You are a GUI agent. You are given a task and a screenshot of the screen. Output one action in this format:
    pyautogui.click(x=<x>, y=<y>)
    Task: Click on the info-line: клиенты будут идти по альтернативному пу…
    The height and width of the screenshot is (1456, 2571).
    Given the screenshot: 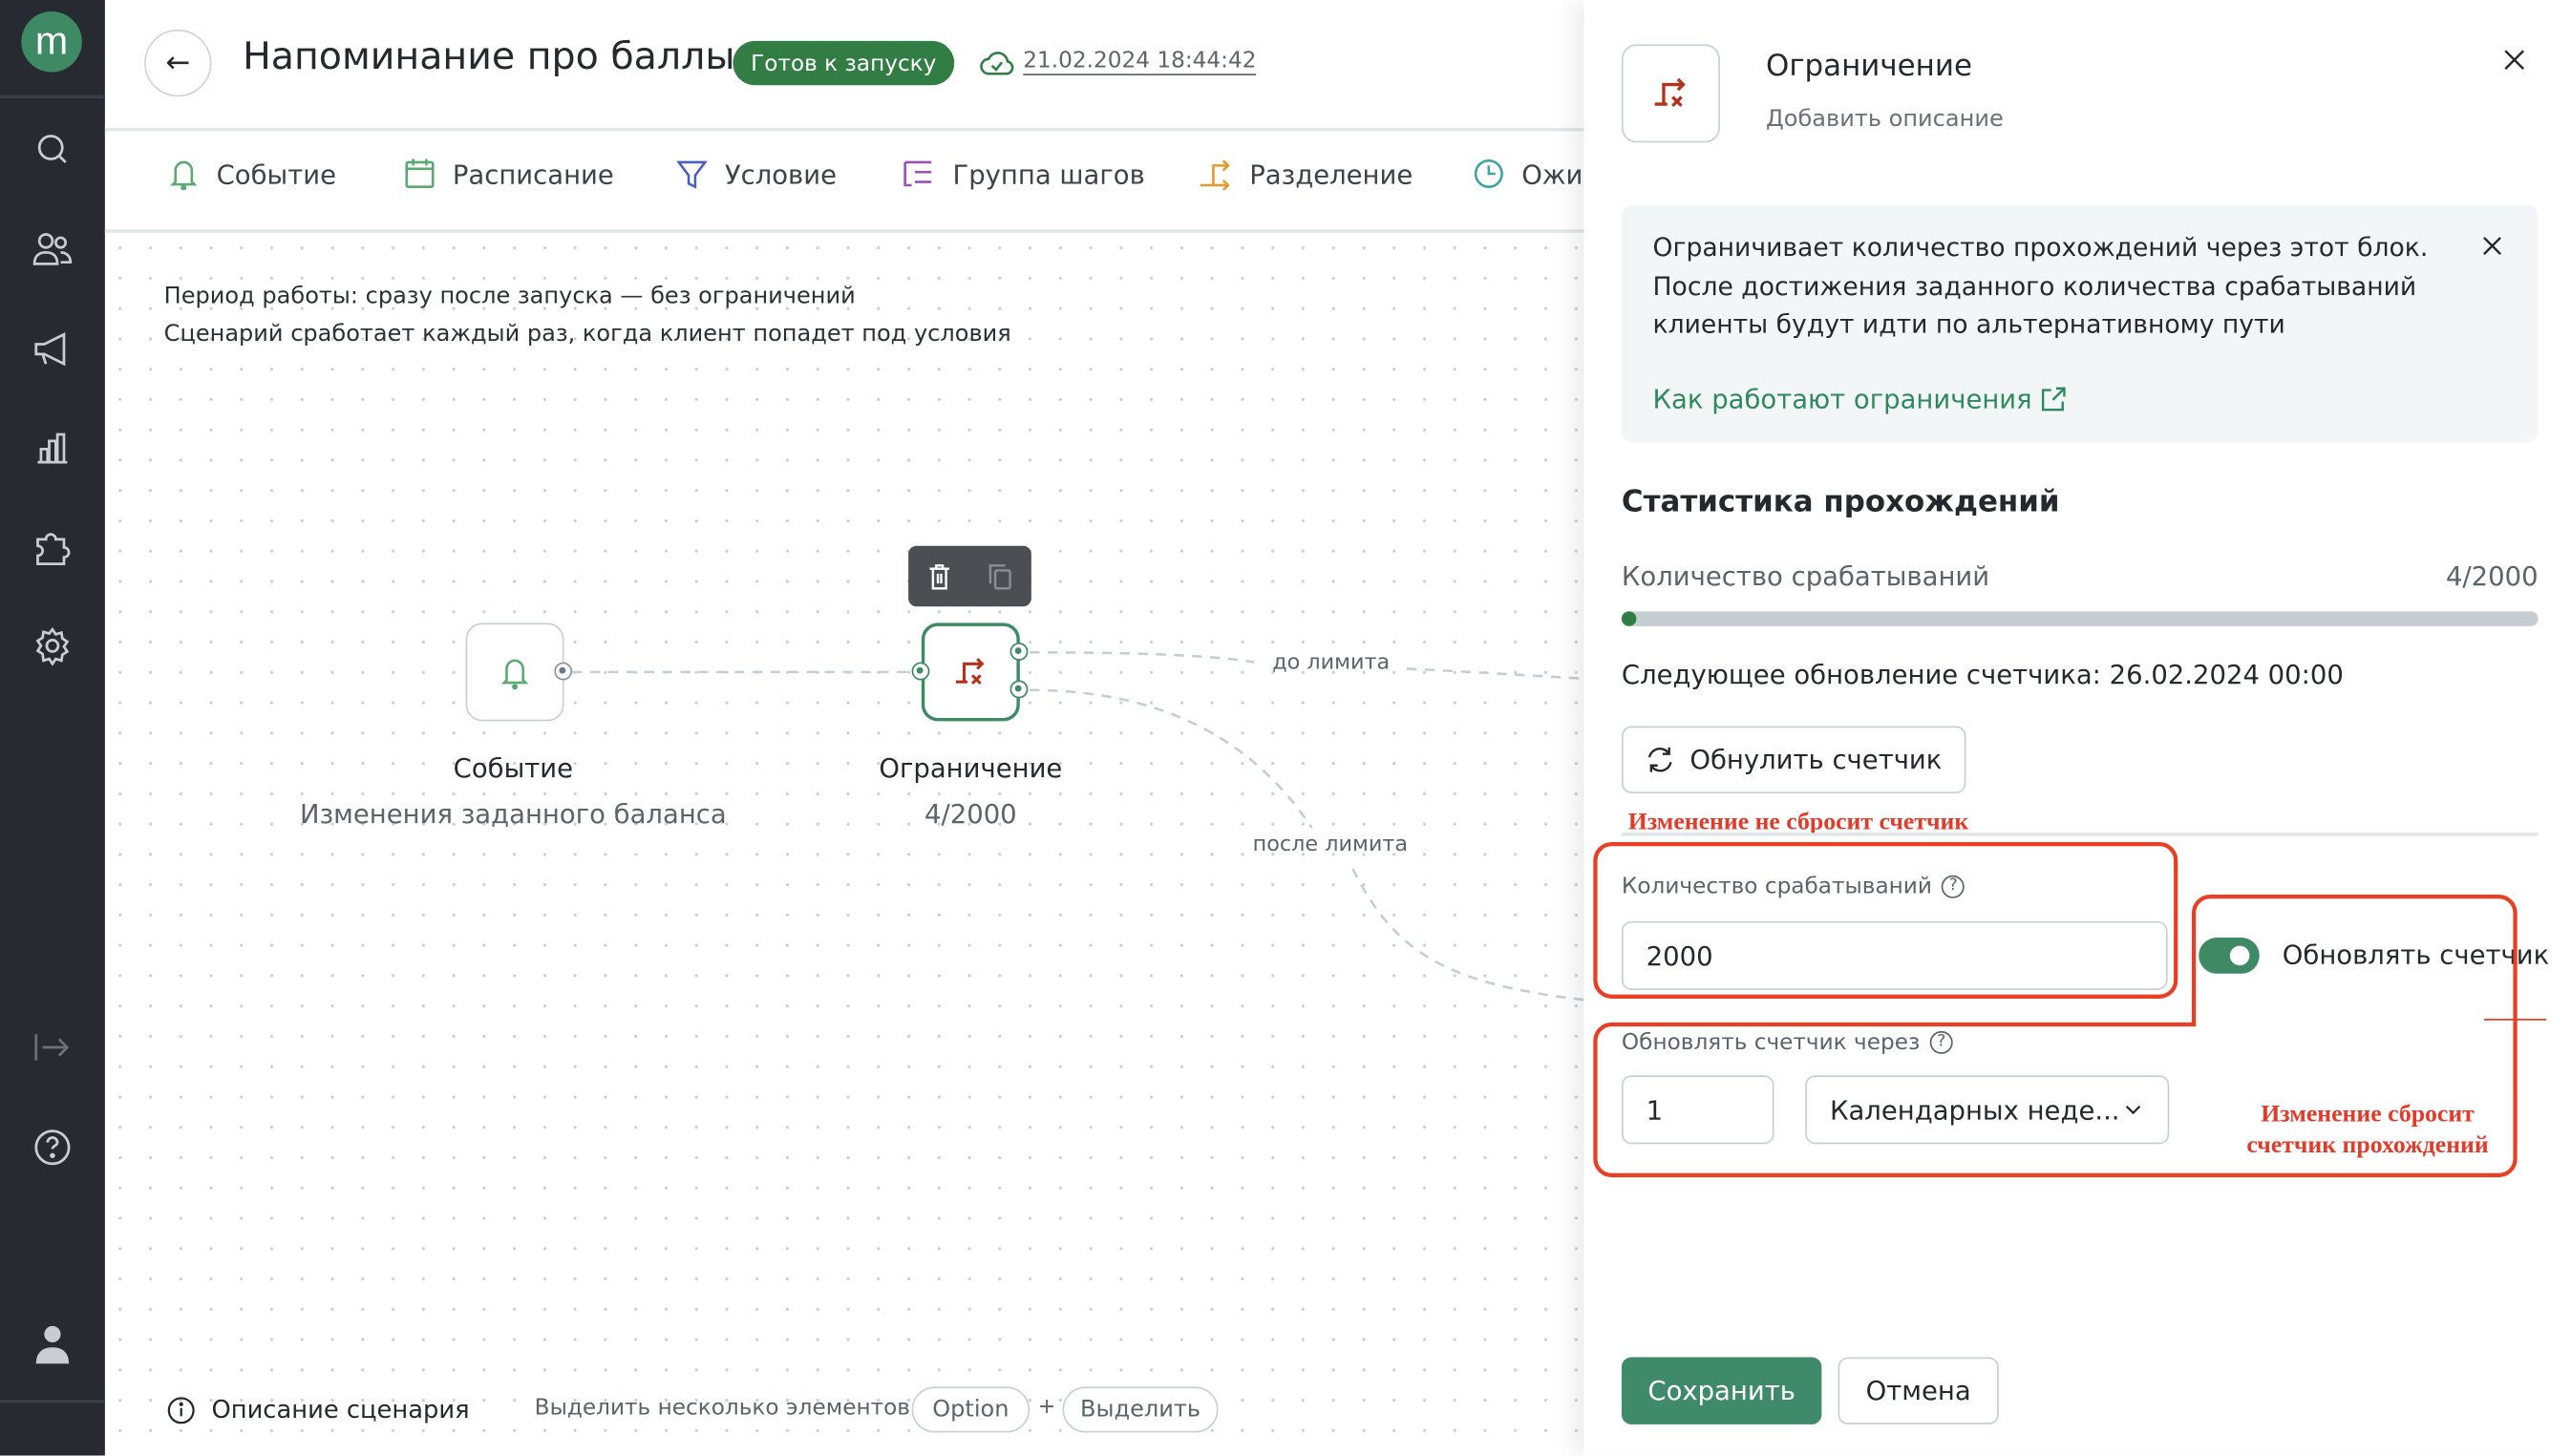 What is the action you would take?
    pyautogui.click(x=1968, y=324)
    